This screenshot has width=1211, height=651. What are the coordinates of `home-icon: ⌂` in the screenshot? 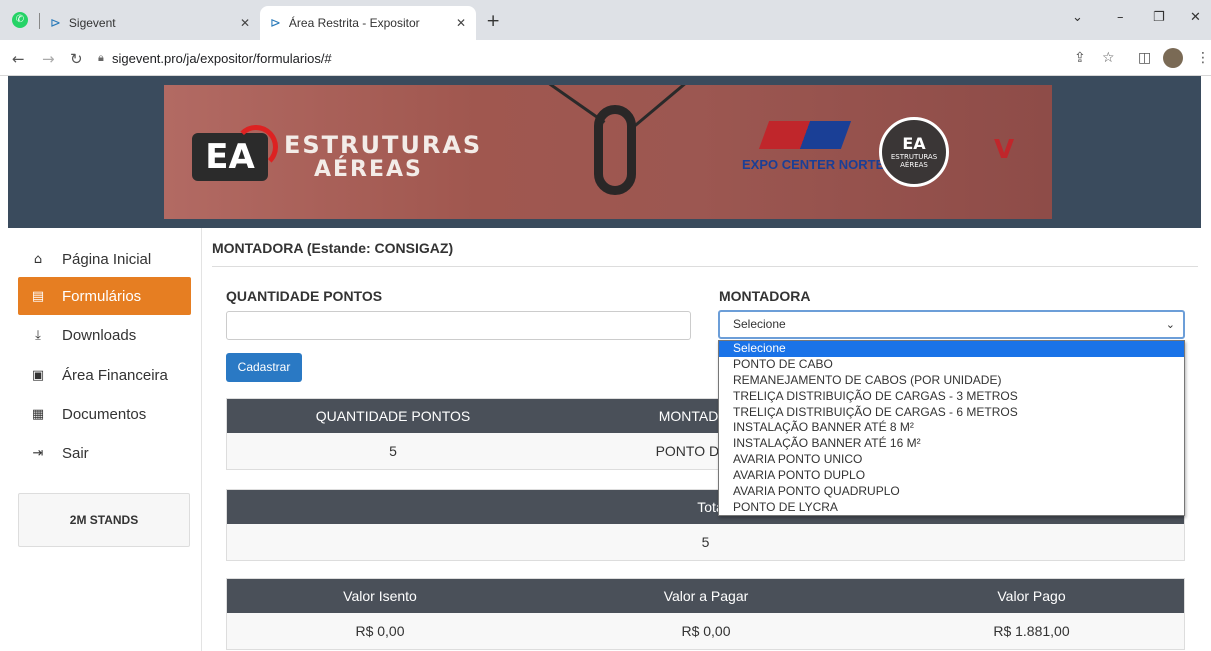 It's located at (38, 259).